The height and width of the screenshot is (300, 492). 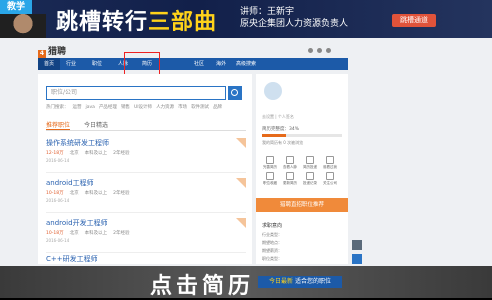 I want to click on nav-community: 社区, so click(x=199, y=64).